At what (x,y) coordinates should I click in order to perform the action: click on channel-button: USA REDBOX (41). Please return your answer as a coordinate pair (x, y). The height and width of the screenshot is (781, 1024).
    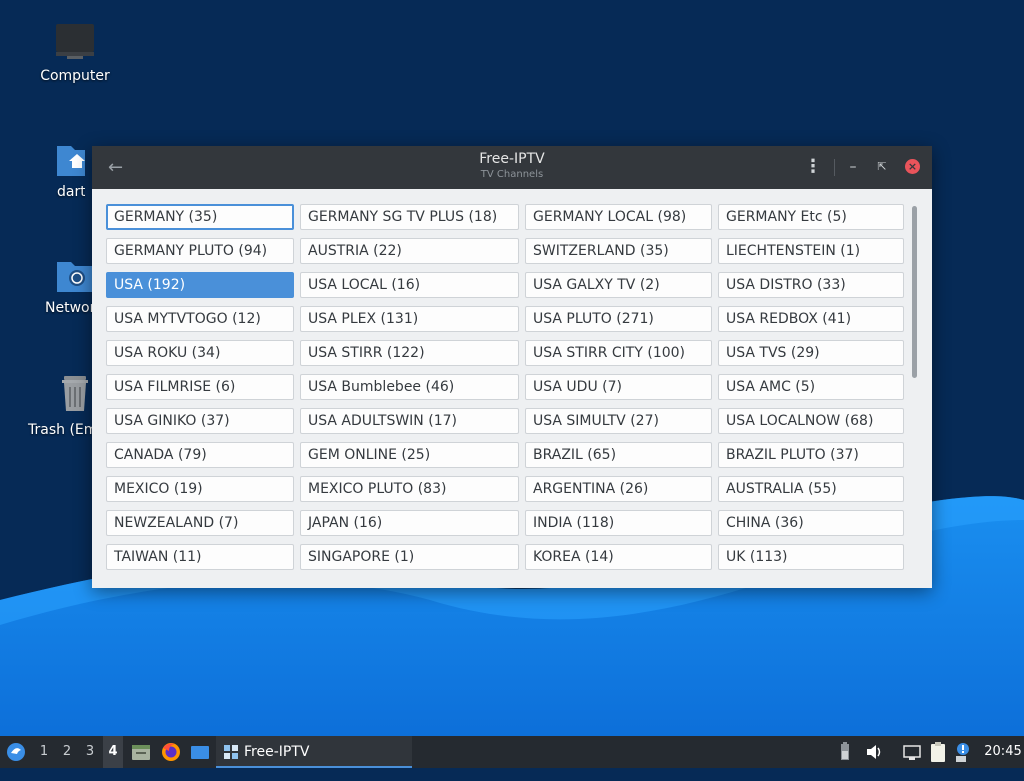
    Looking at the image, I should click on (811, 319).